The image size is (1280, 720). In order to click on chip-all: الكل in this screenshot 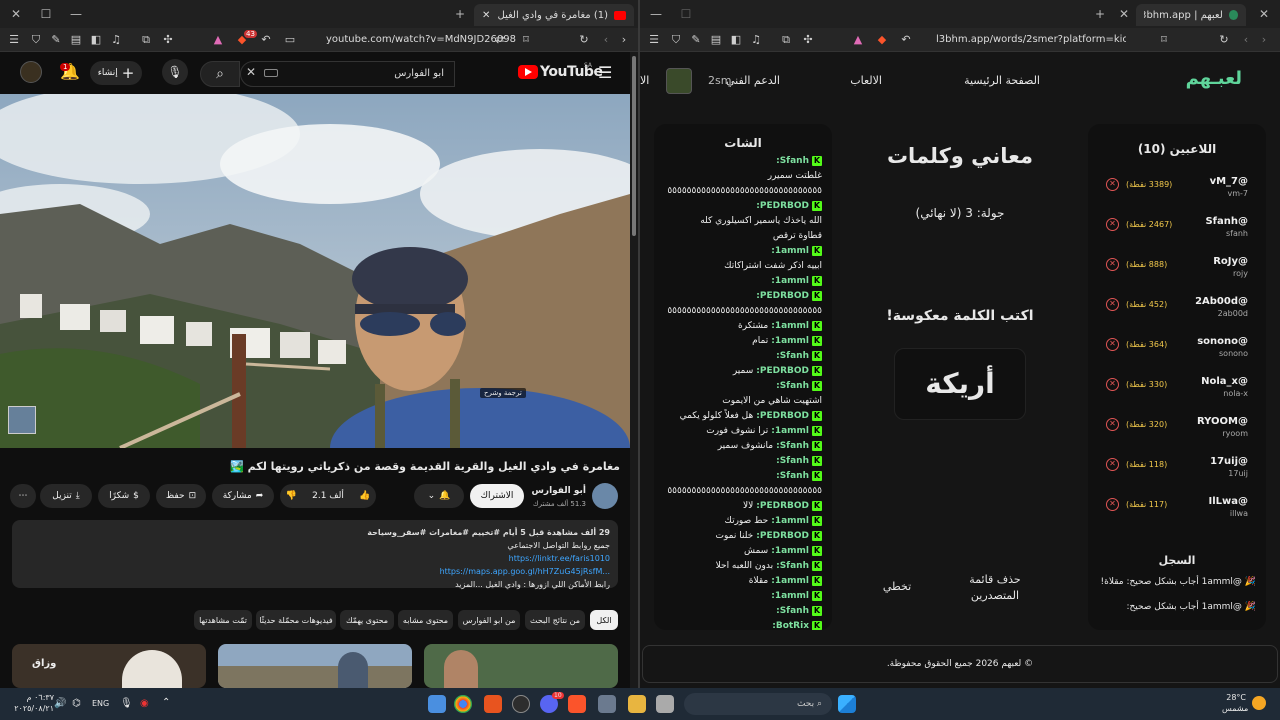, I will do `click(604, 620)`.